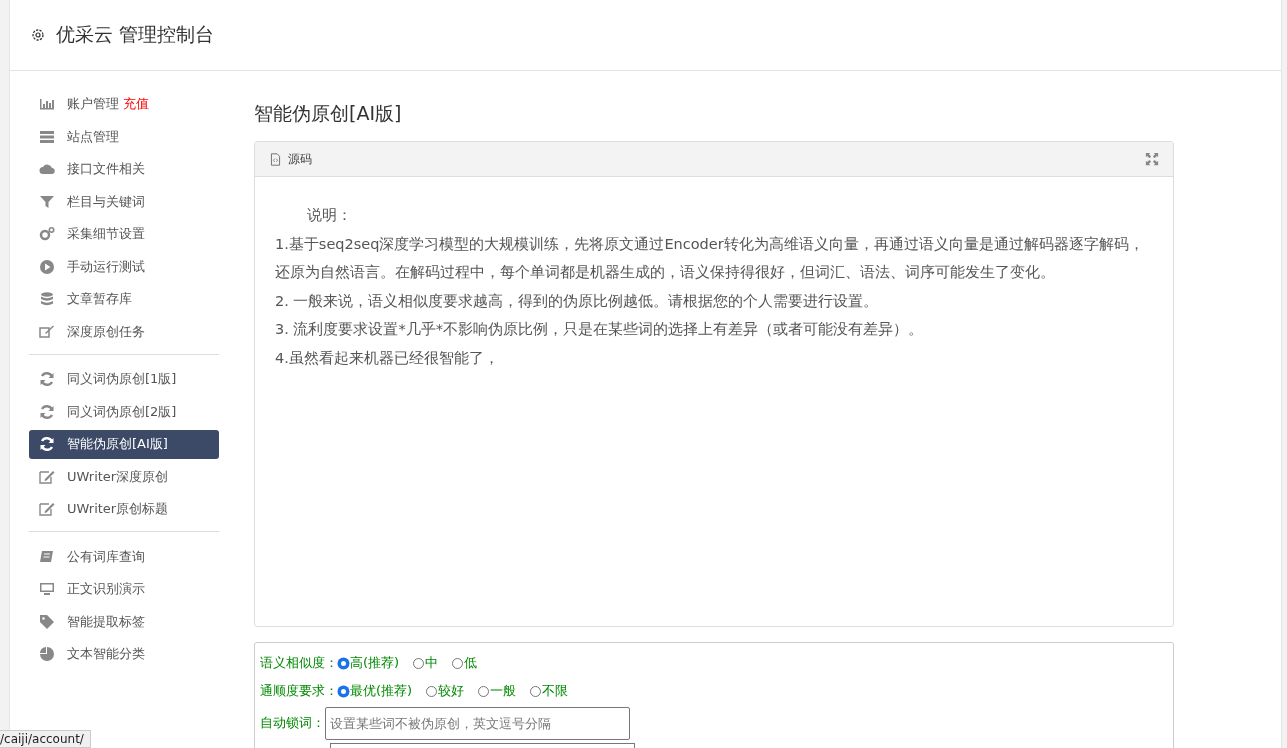 Image resolution: width=1287 pixels, height=748 pixels. What do you see at coordinates (47, 104) in the screenshot?
I see `bar-chart-icon` at bounding box center [47, 104].